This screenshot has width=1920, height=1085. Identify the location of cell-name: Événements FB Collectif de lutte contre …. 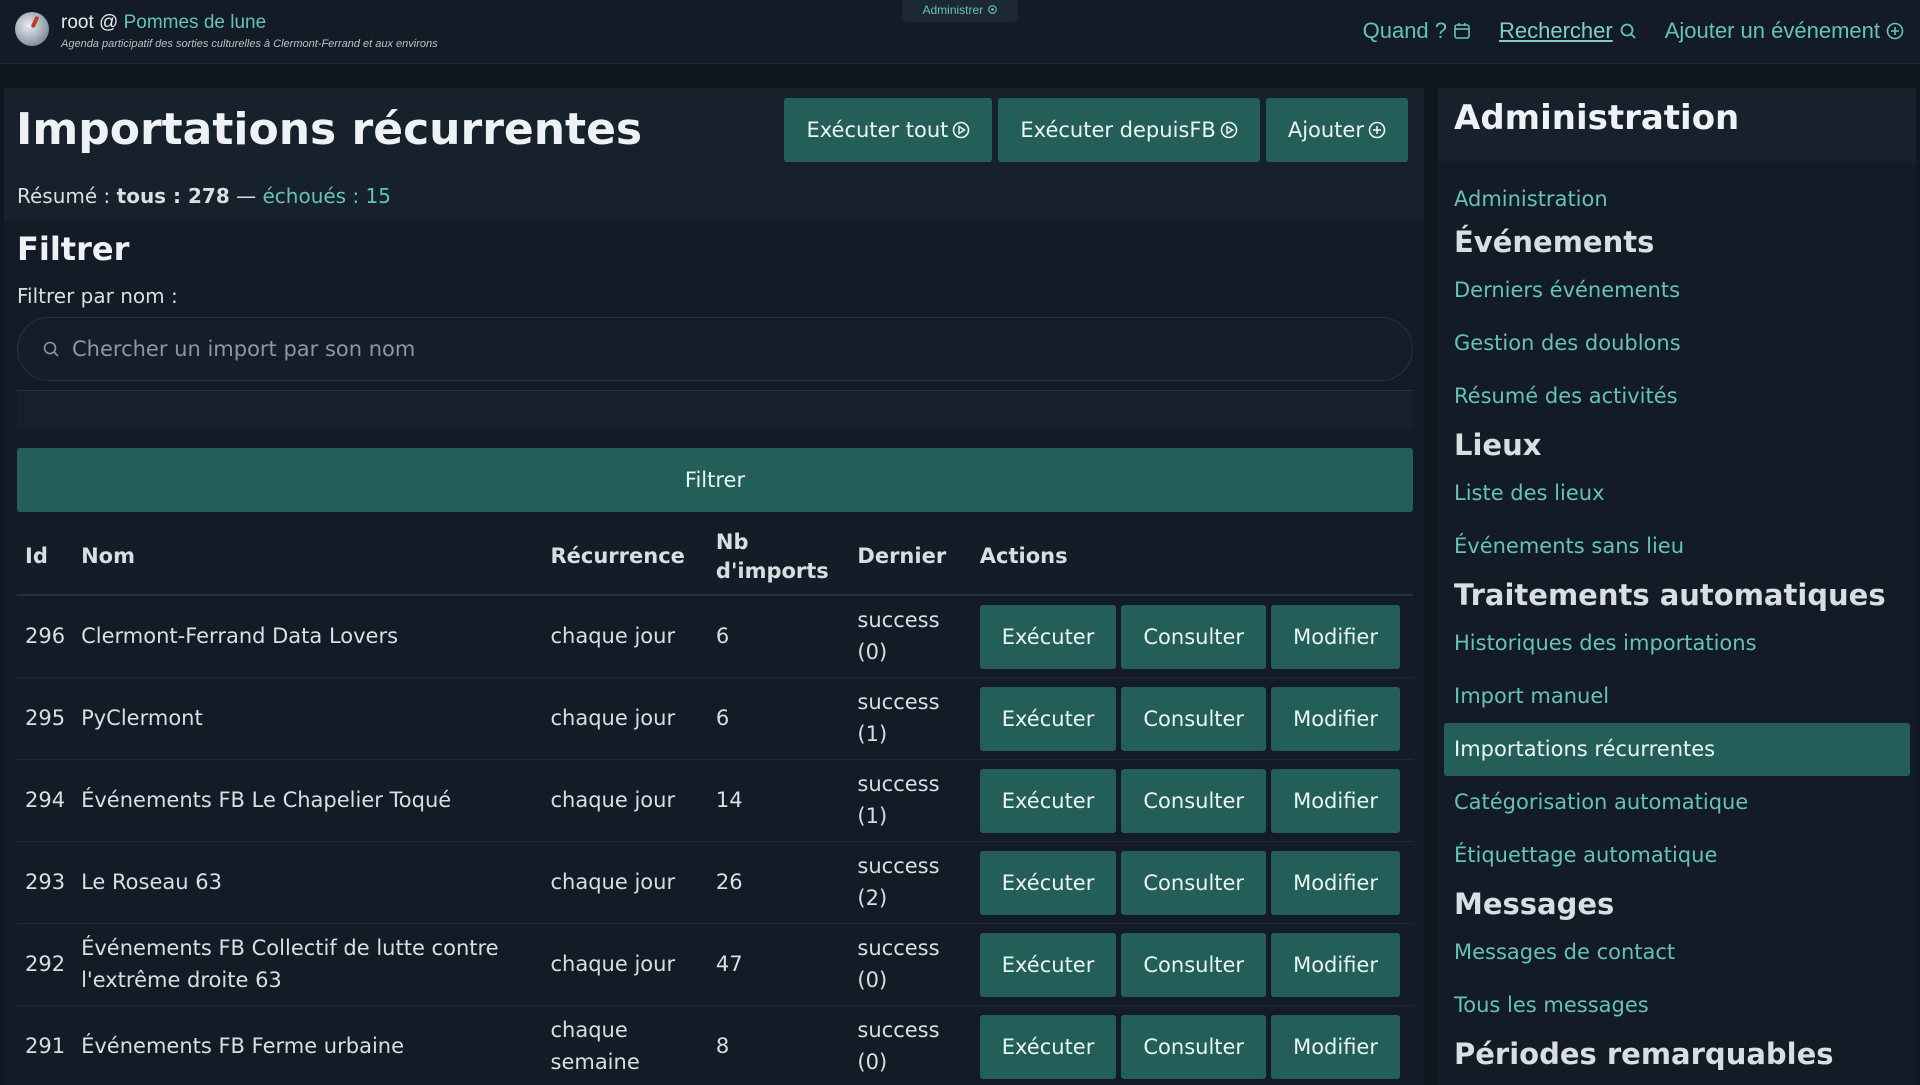
(308, 964).